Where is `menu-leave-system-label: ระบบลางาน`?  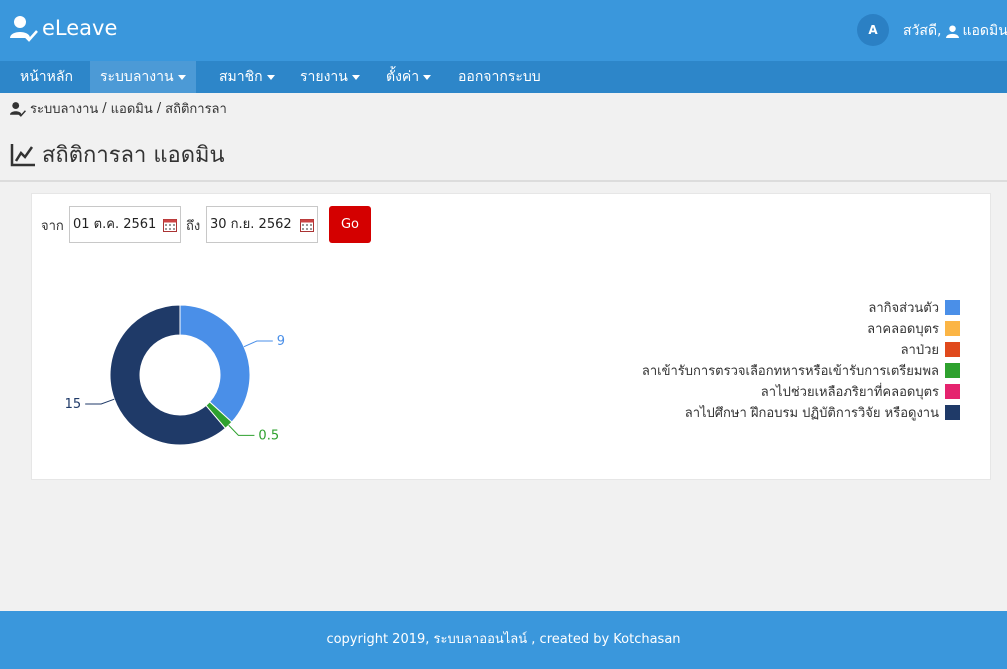 menu-leave-system-label: ระบบลางาน is located at coordinates (137, 77).